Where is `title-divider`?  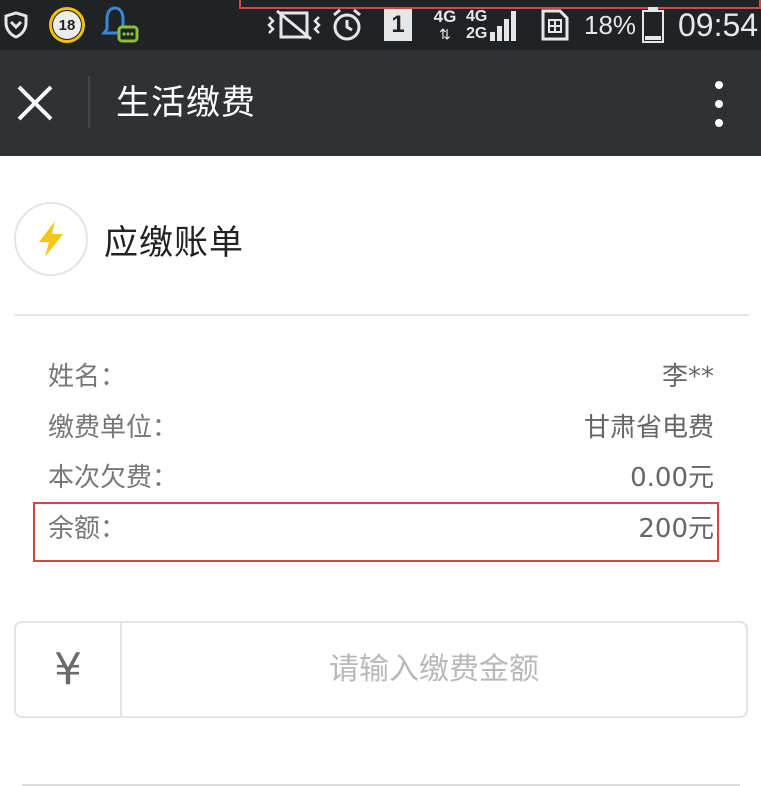 title-divider is located at coordinates (89, 102).